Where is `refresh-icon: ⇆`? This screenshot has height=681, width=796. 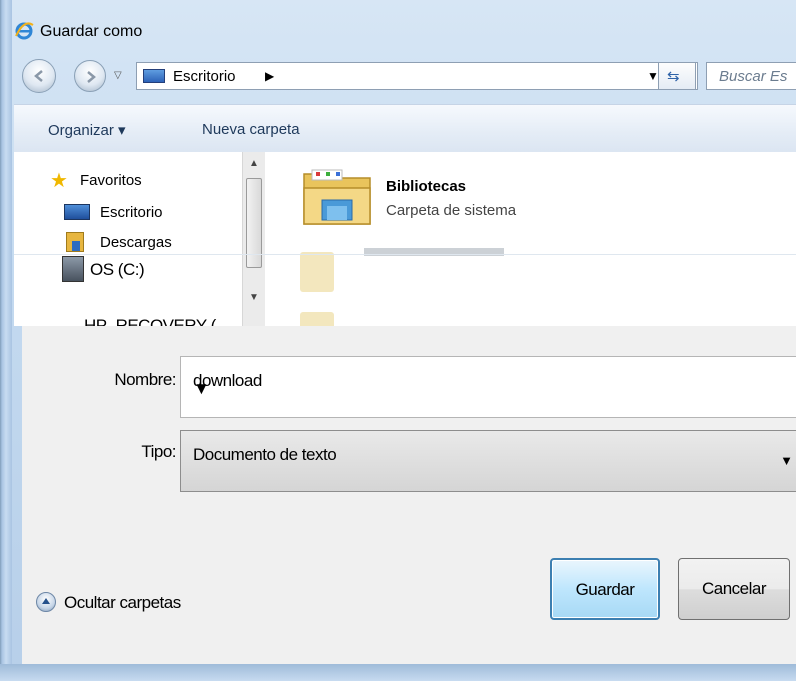 refresh-icon: ⇆ is located at coordinates (673, 76).